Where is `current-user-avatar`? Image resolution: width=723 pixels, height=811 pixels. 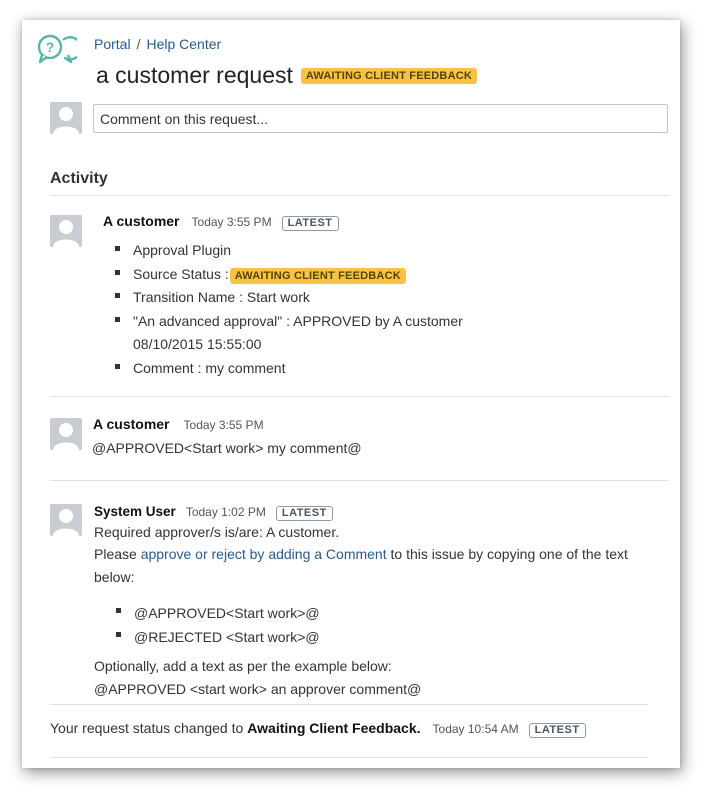 current-user-avatar is located at coordinates (66, 118).